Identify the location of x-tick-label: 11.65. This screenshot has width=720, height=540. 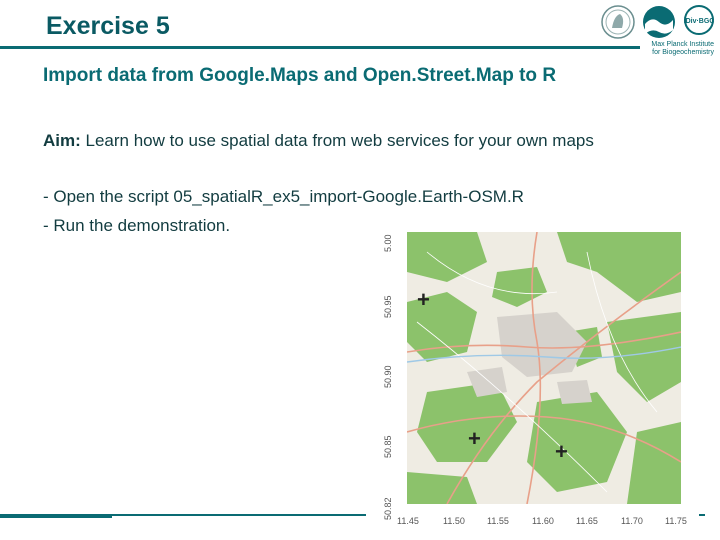
(587, 521).